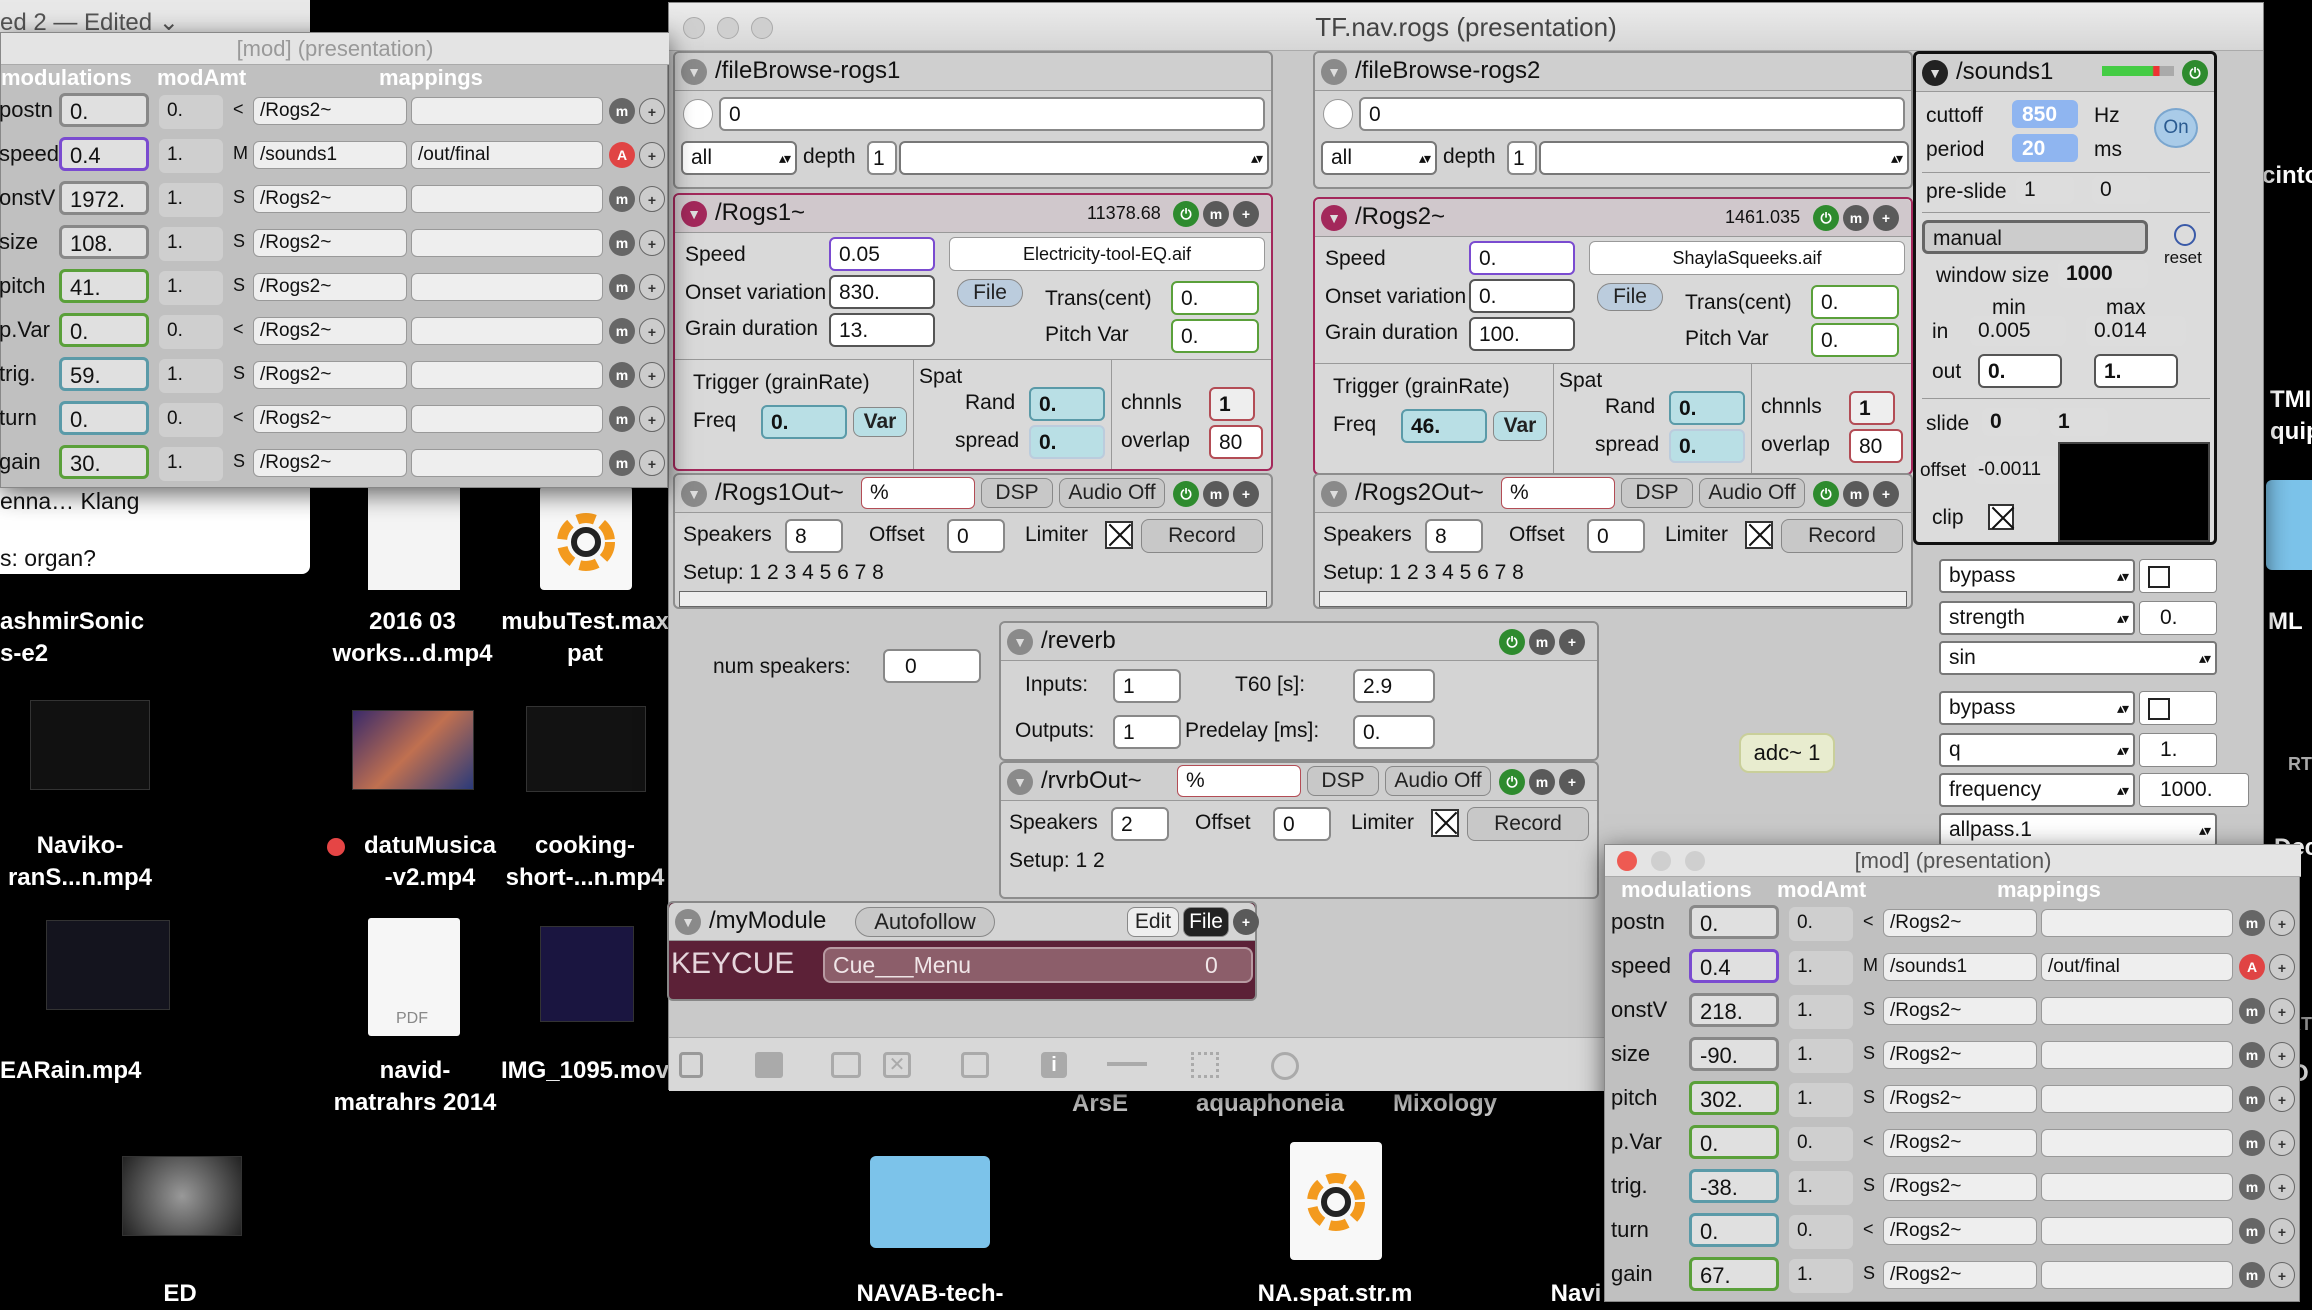 This screenshot has width=2312, height=1310. I want to click on rand-field: 0., so click(1067, 404).